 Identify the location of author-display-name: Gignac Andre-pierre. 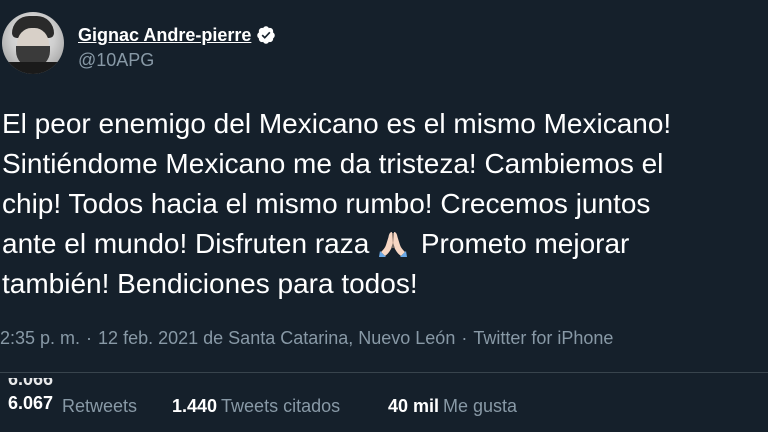
(164, 35).